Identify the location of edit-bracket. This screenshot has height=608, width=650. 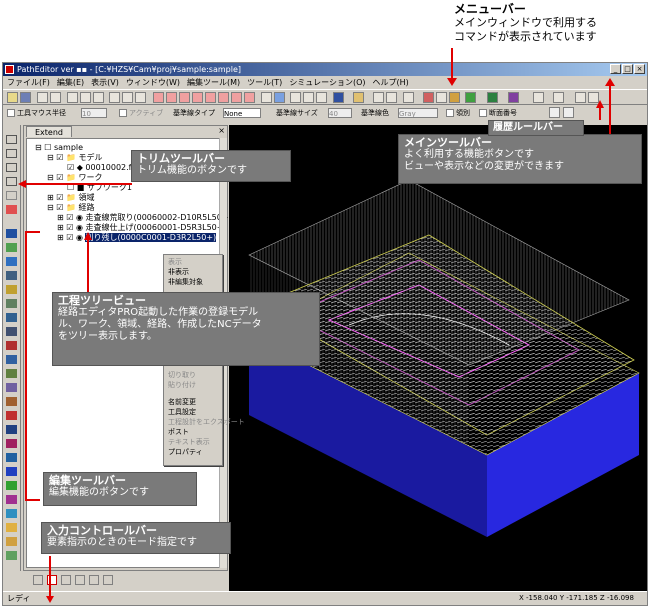
(32, 366).